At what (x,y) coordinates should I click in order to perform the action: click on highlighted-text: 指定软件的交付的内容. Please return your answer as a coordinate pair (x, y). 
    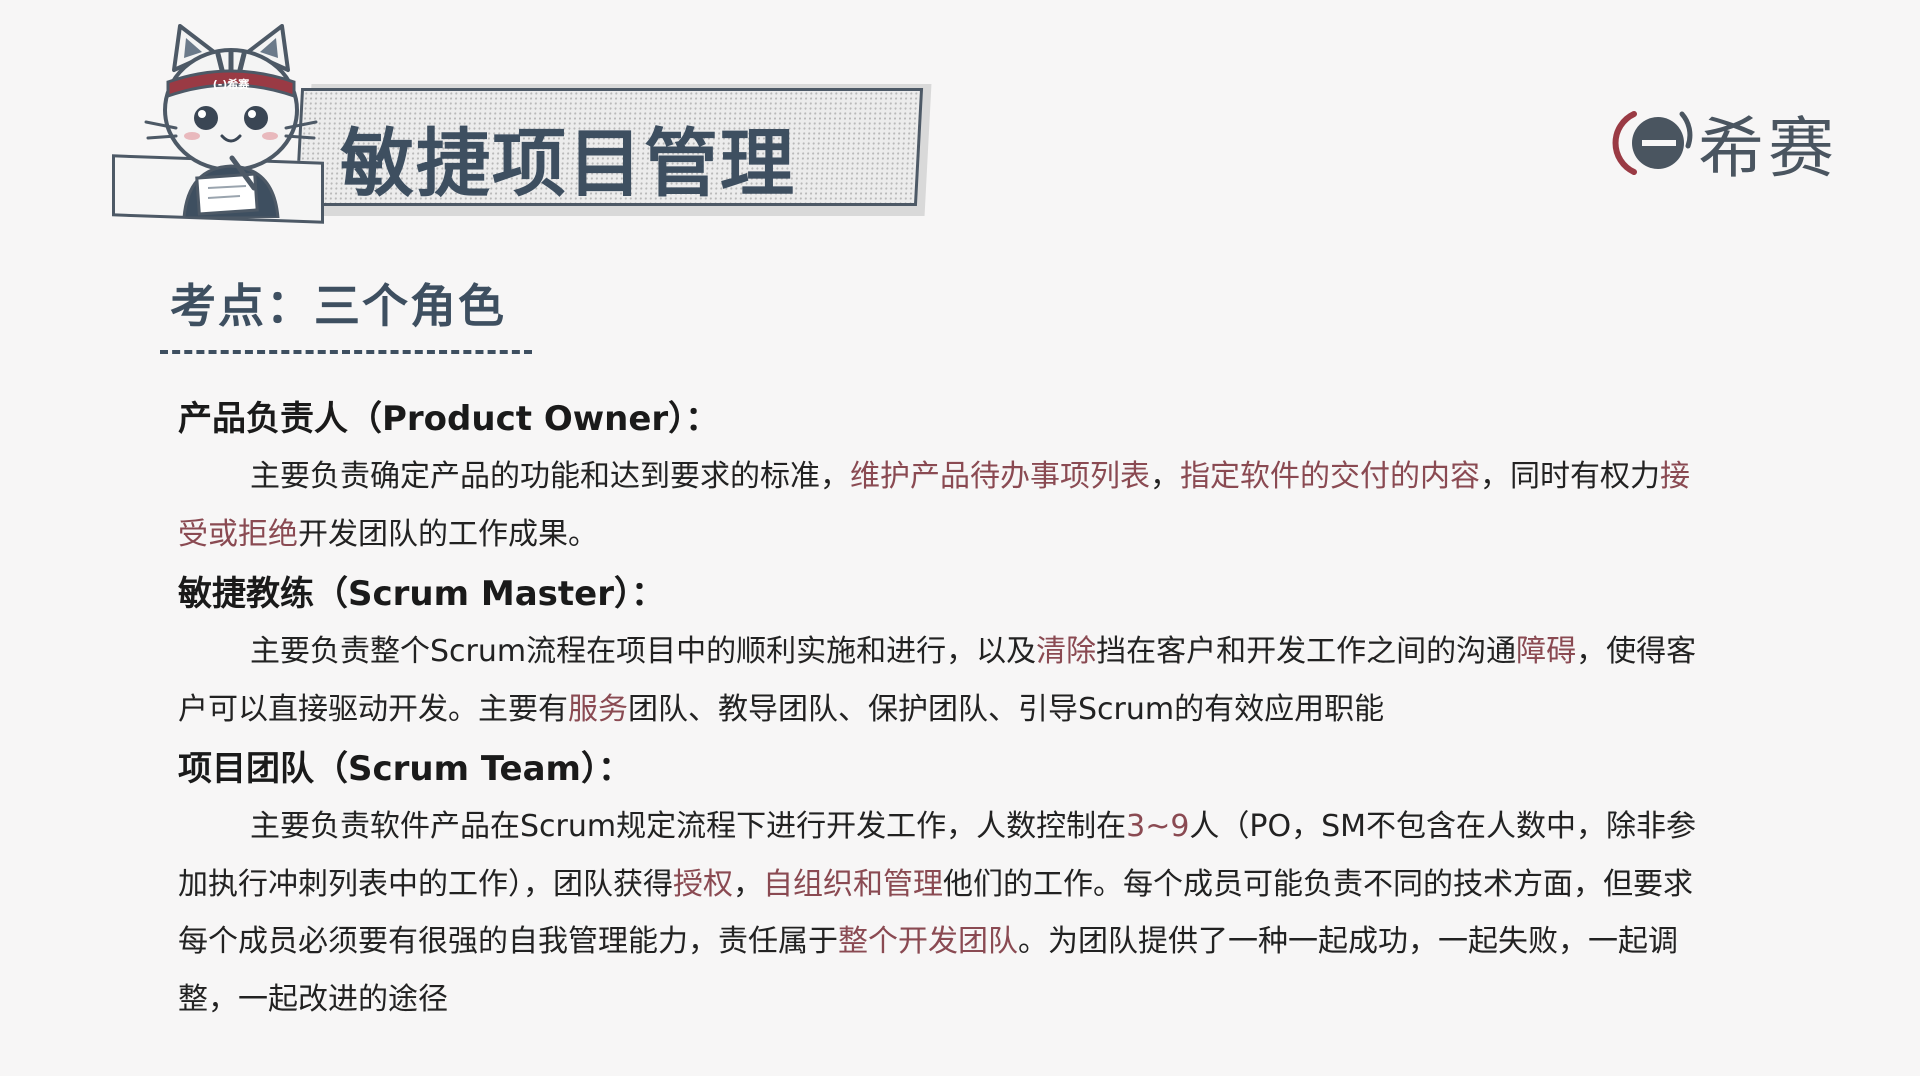
    Looking at the image, I should click on (1330, 476).